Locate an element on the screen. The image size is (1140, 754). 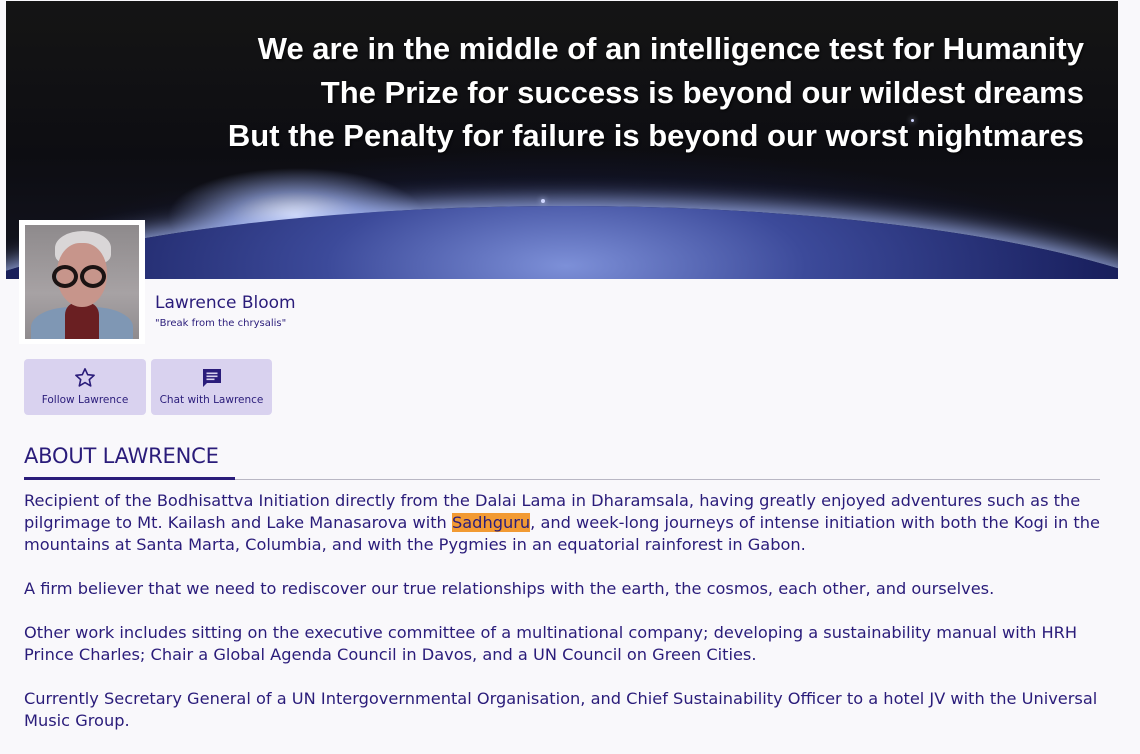
follow-button: Follow Lawrence is located at coordinates (85, 387).